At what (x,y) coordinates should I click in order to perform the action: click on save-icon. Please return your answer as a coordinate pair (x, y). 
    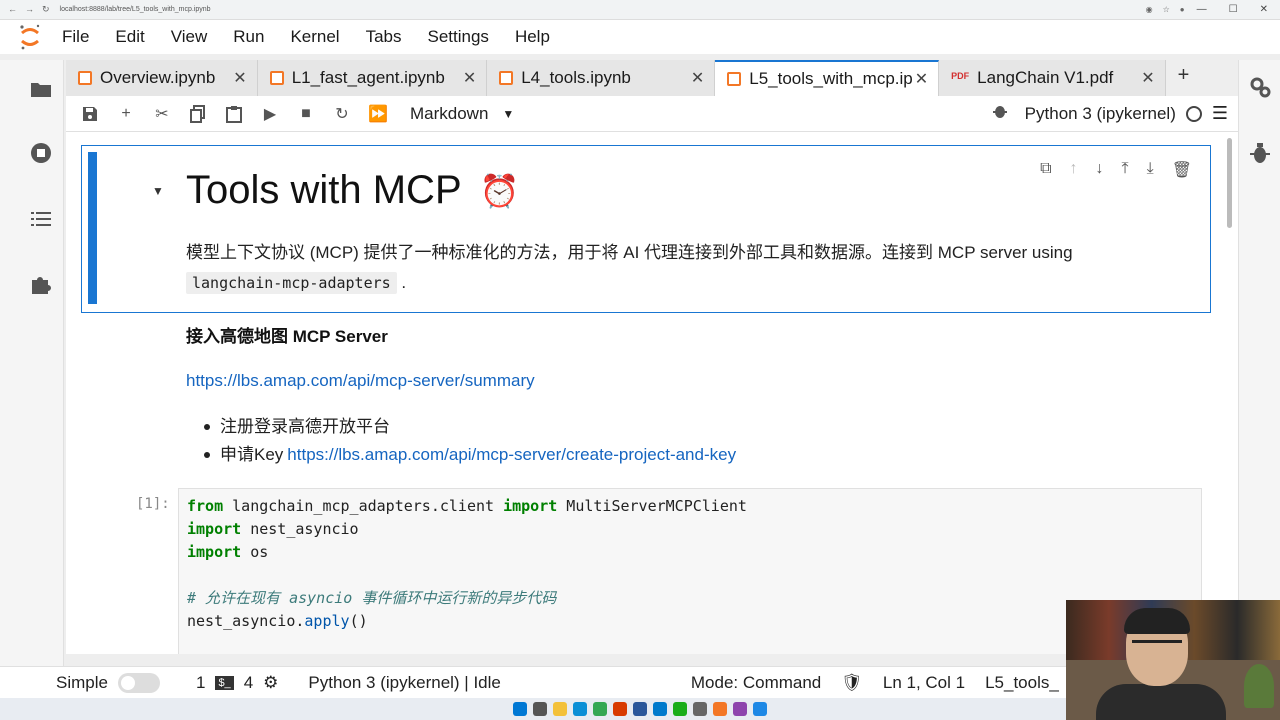
    Looking at the image, I should click on (90, 114).